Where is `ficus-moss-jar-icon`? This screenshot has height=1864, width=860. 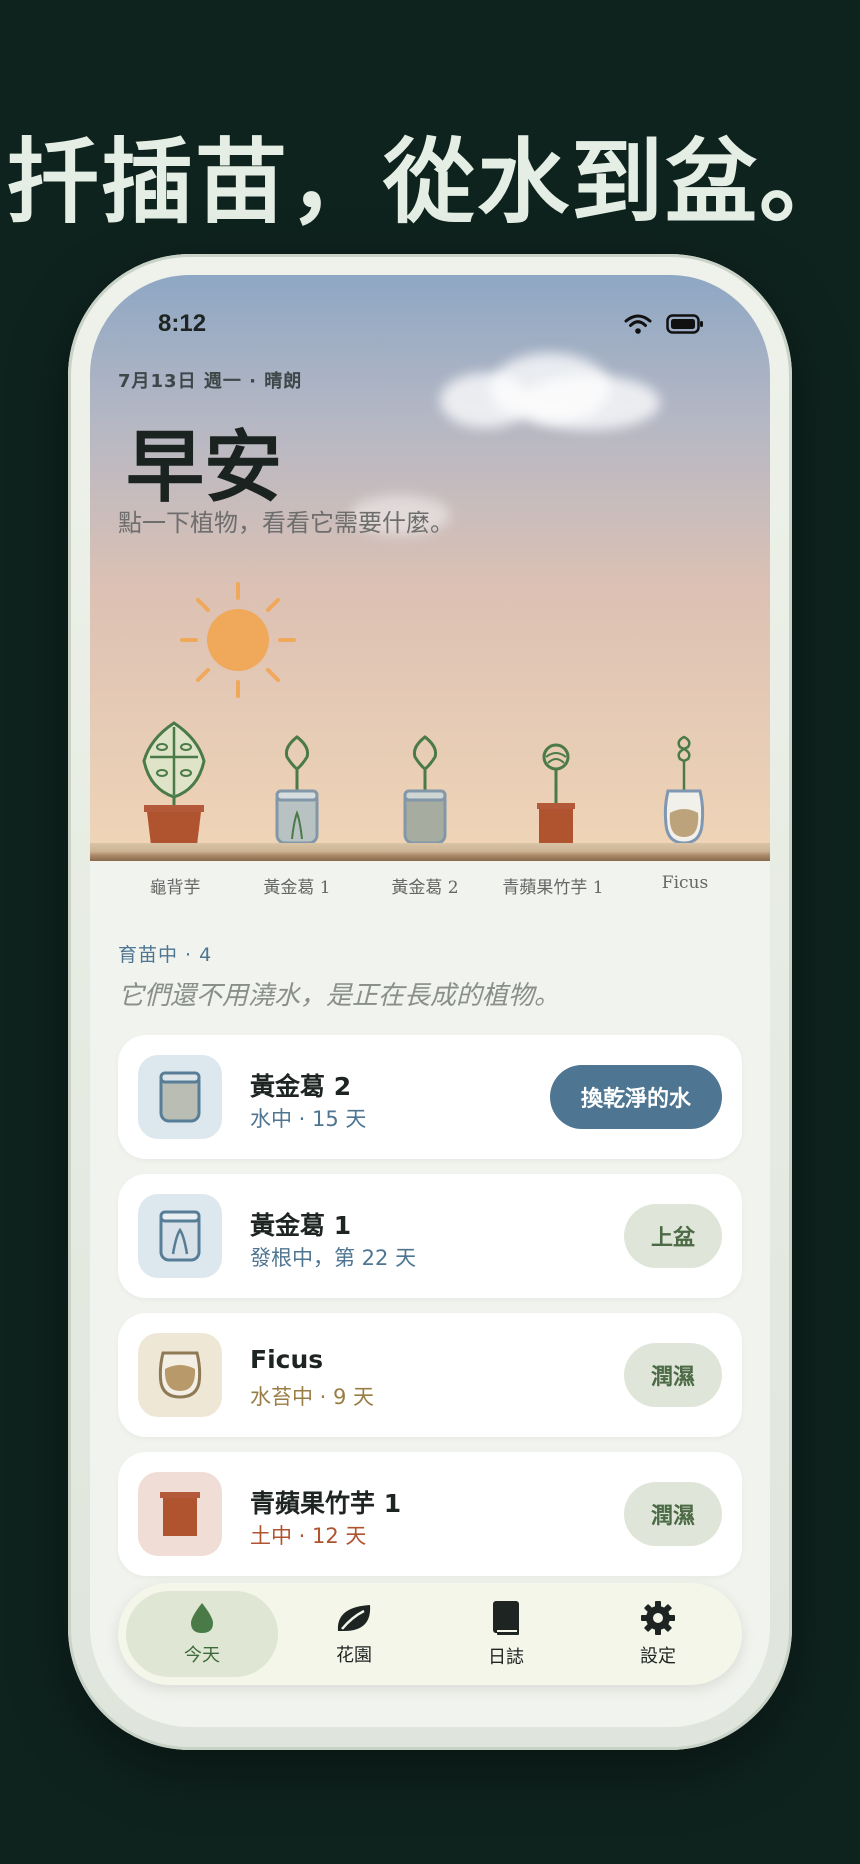
ficus-moss-jar-icon is located at coordinates (684, 789).